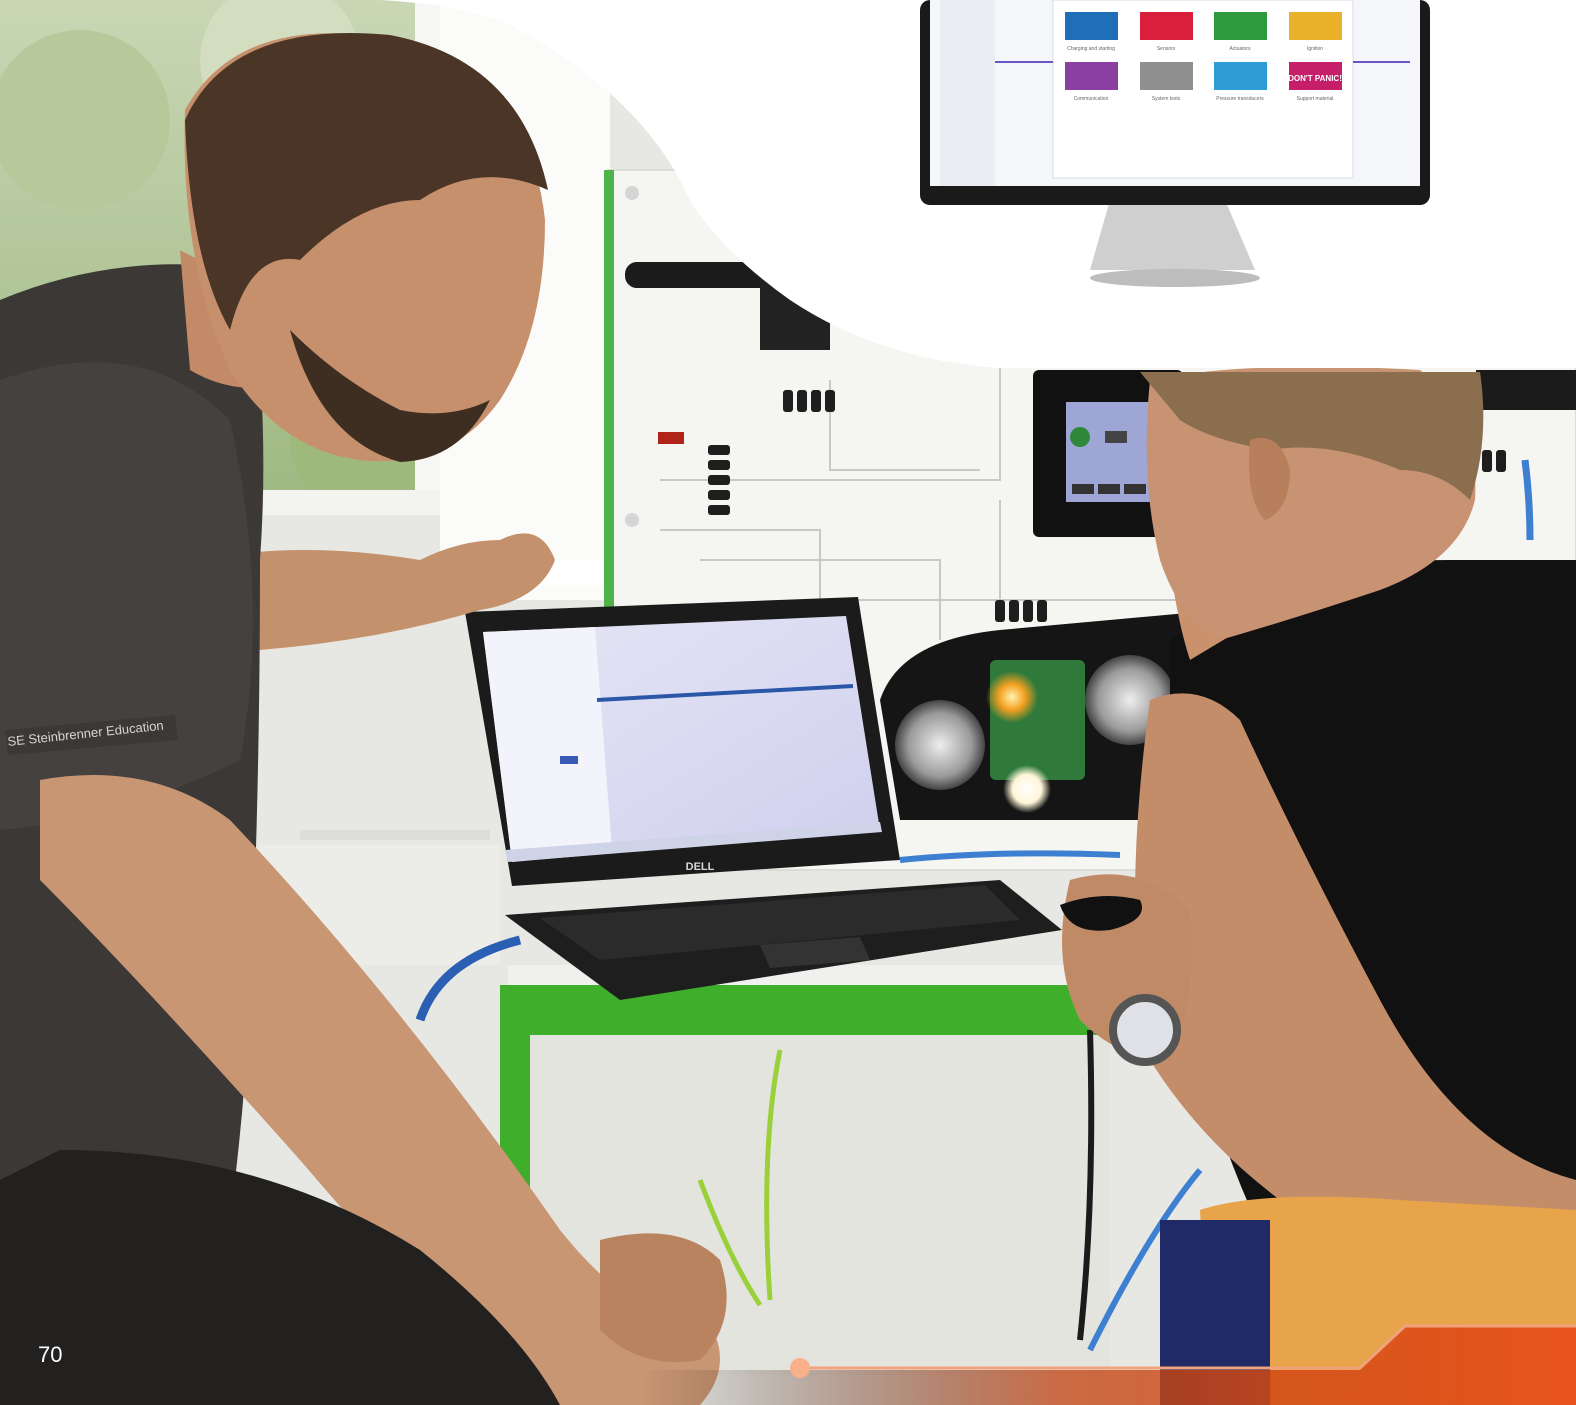  What do you see at coordinates (569, 760) in the screenshot?
I see `laptop-app-button` at bounding box center [569, 760].